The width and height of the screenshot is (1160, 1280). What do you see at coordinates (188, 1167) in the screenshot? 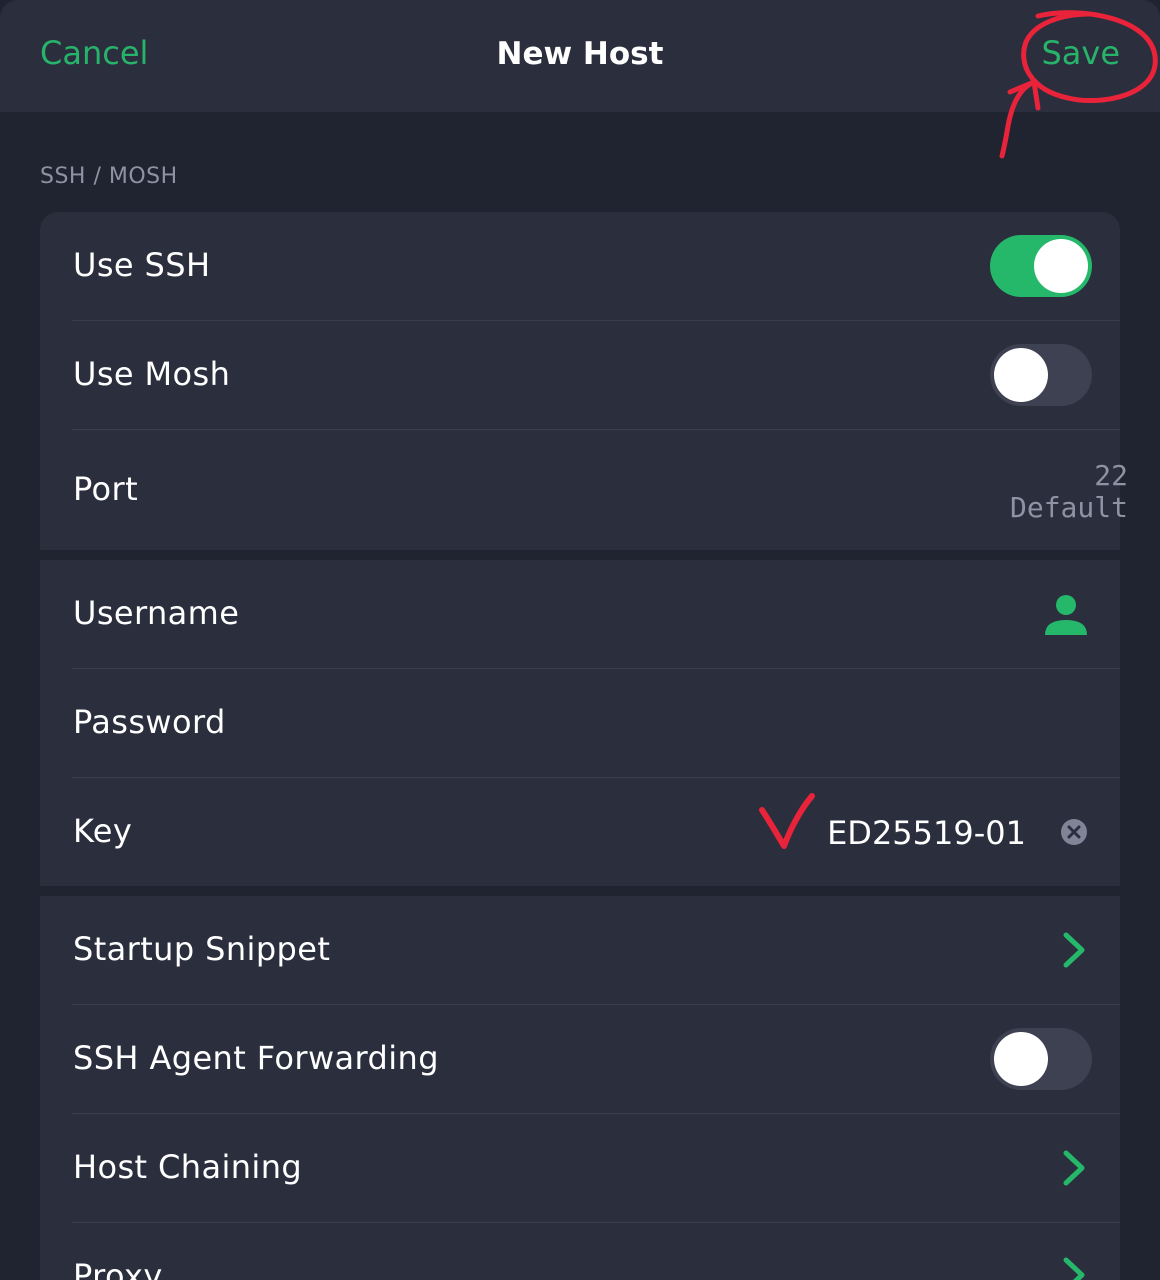
I see `host-chaining-label: Host Chaining` at bounding box center [188, 1167].